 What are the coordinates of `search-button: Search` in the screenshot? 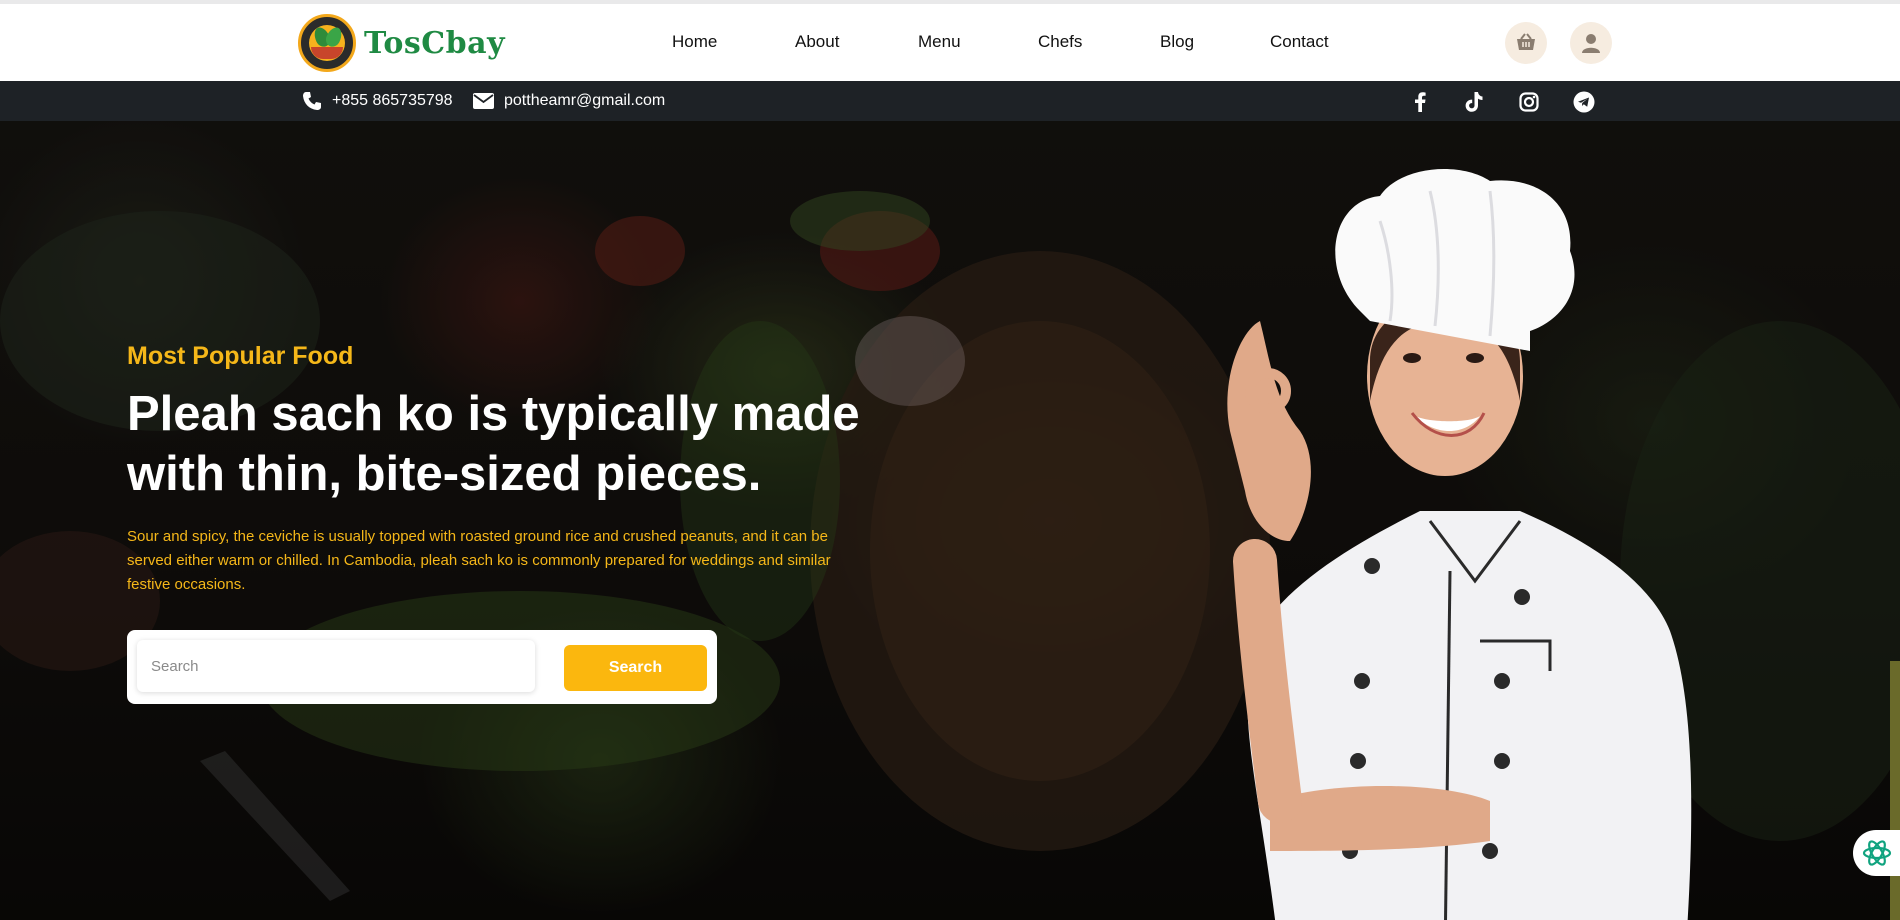 It's located at (635, 668).